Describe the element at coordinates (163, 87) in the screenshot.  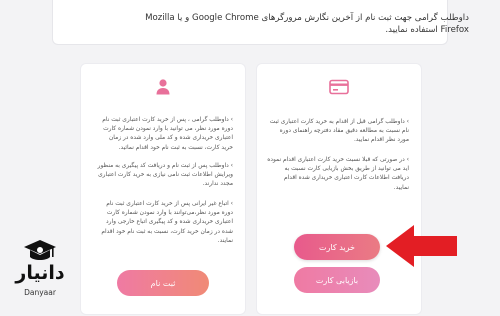
I see `user-icon` at that location.